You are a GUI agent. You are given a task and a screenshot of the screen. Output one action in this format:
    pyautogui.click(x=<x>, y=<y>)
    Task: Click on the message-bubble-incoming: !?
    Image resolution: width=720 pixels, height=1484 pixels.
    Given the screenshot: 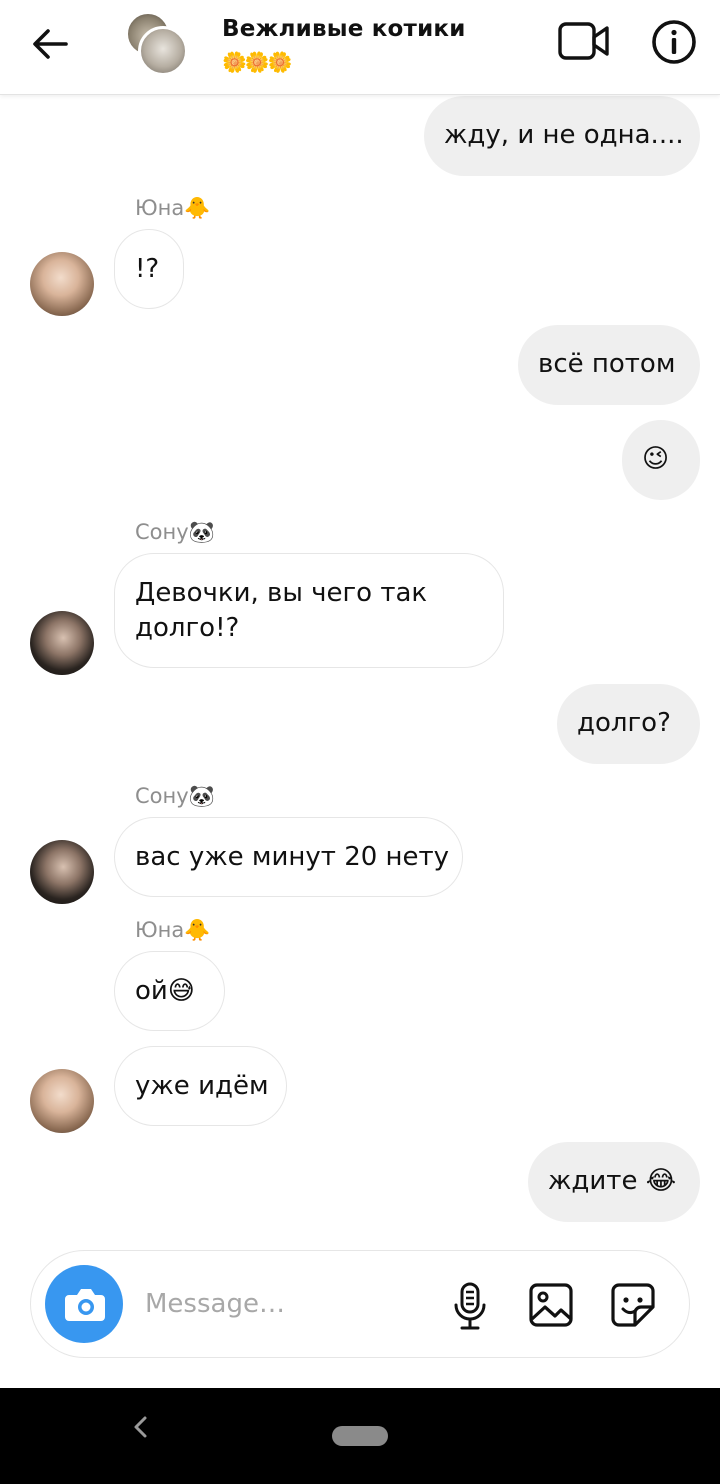 What is the action you would take?
    pyautogui.click(x=149, y=269)
    